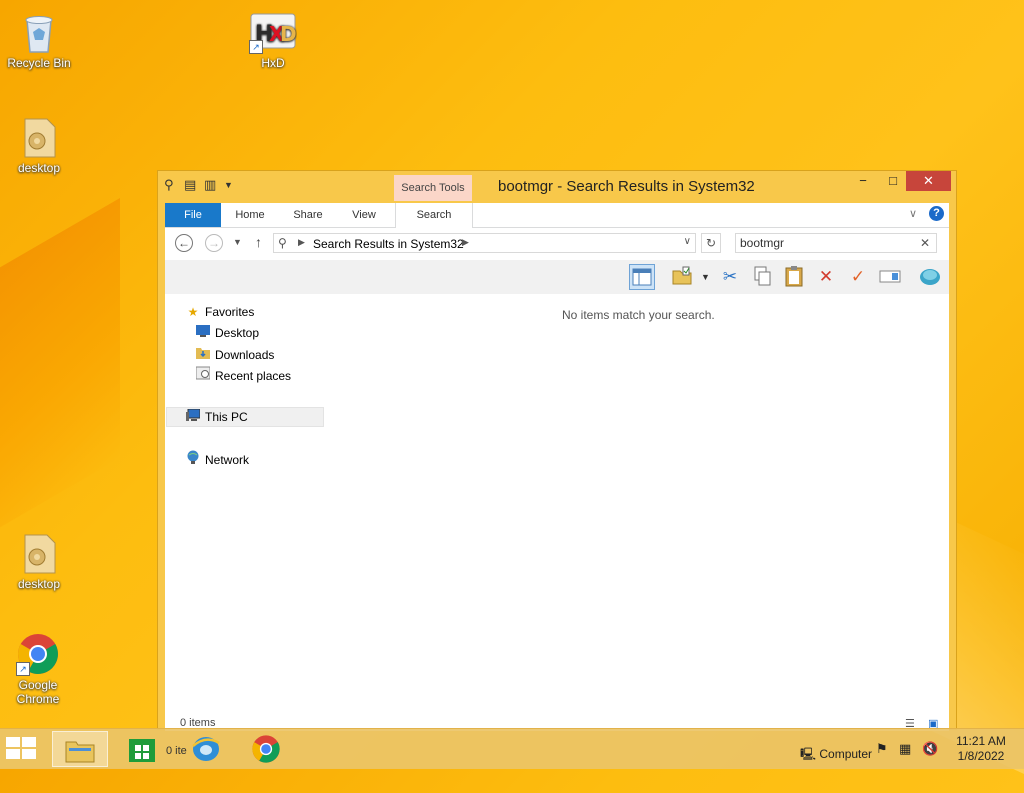 This screenshot has width=1024, height=793. I want to click on folder-icon, so click(80, 754).